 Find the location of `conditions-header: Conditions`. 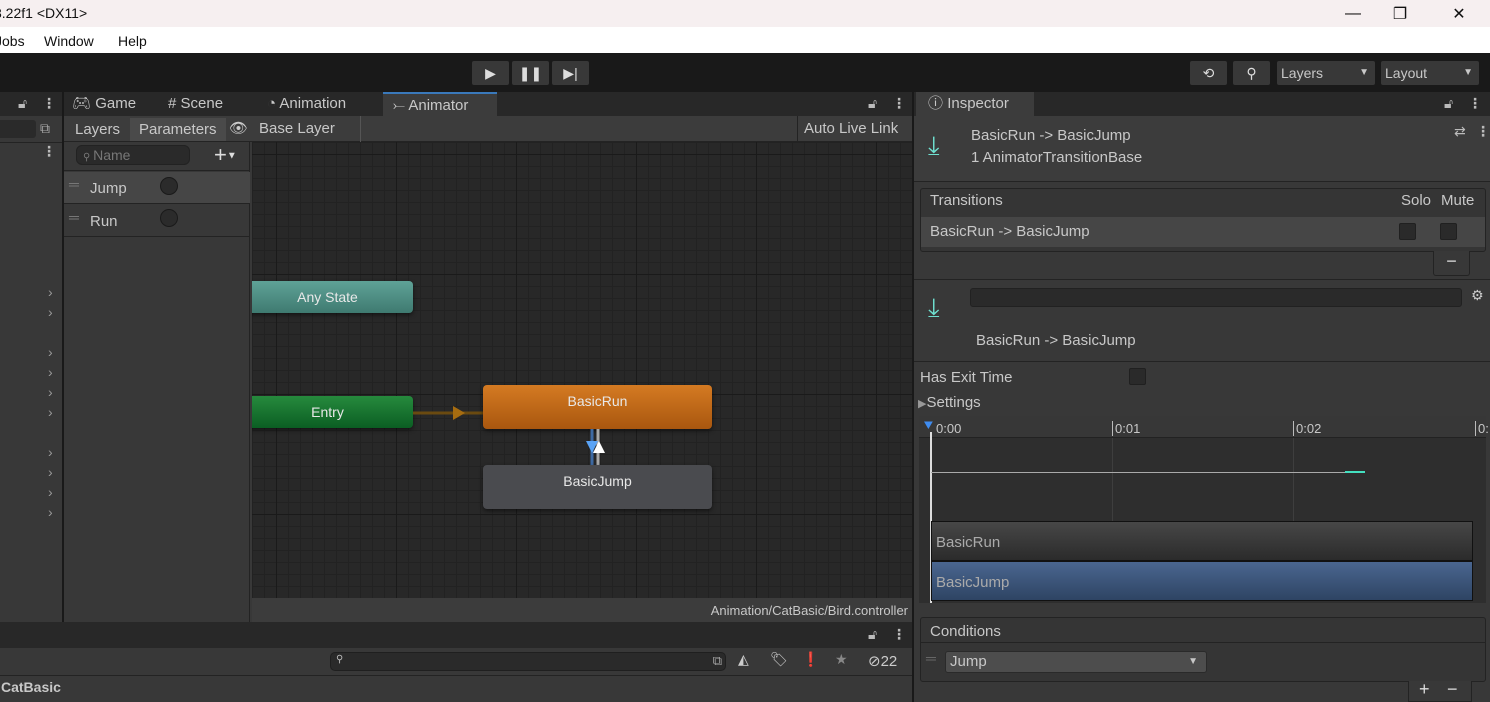

conditions-header: Conditions is located at coordinates (965, 631).